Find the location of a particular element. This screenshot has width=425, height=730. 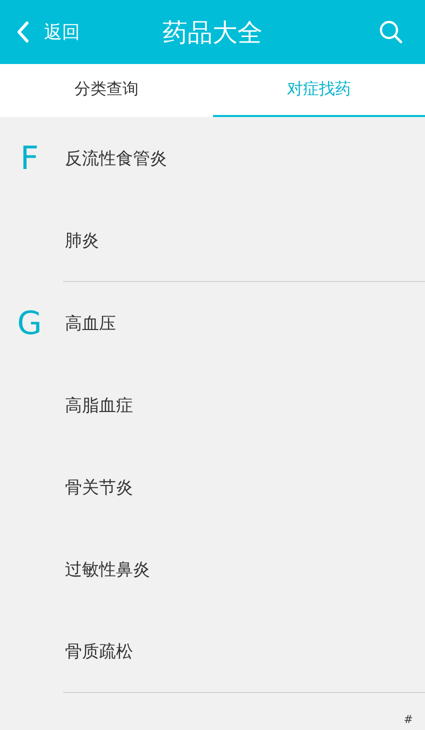

index-letter: G is located at coordinates (29, 323).